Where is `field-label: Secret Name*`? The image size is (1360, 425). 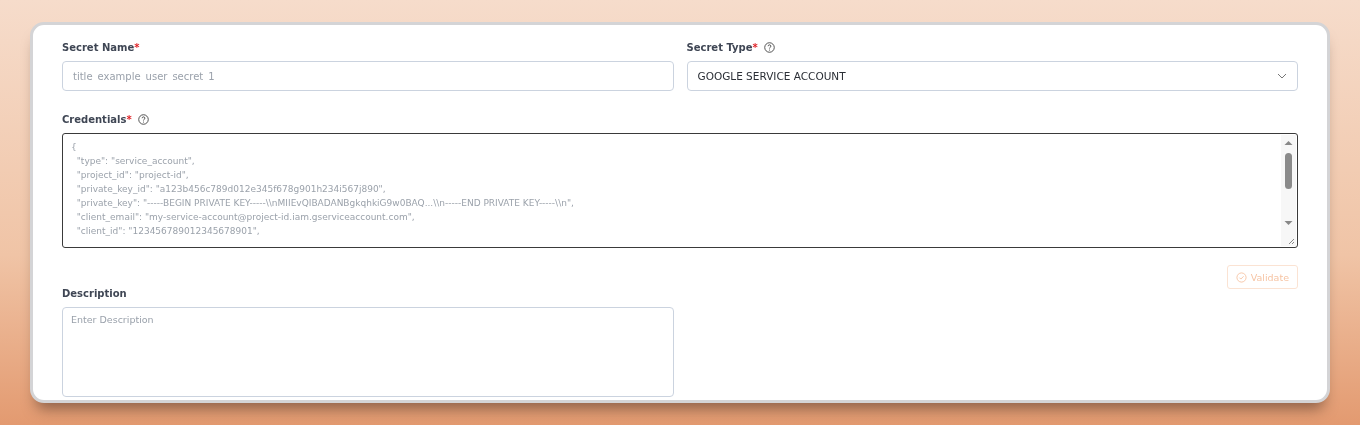 field-label: Secret Name* is located at coordinates (101, 47).